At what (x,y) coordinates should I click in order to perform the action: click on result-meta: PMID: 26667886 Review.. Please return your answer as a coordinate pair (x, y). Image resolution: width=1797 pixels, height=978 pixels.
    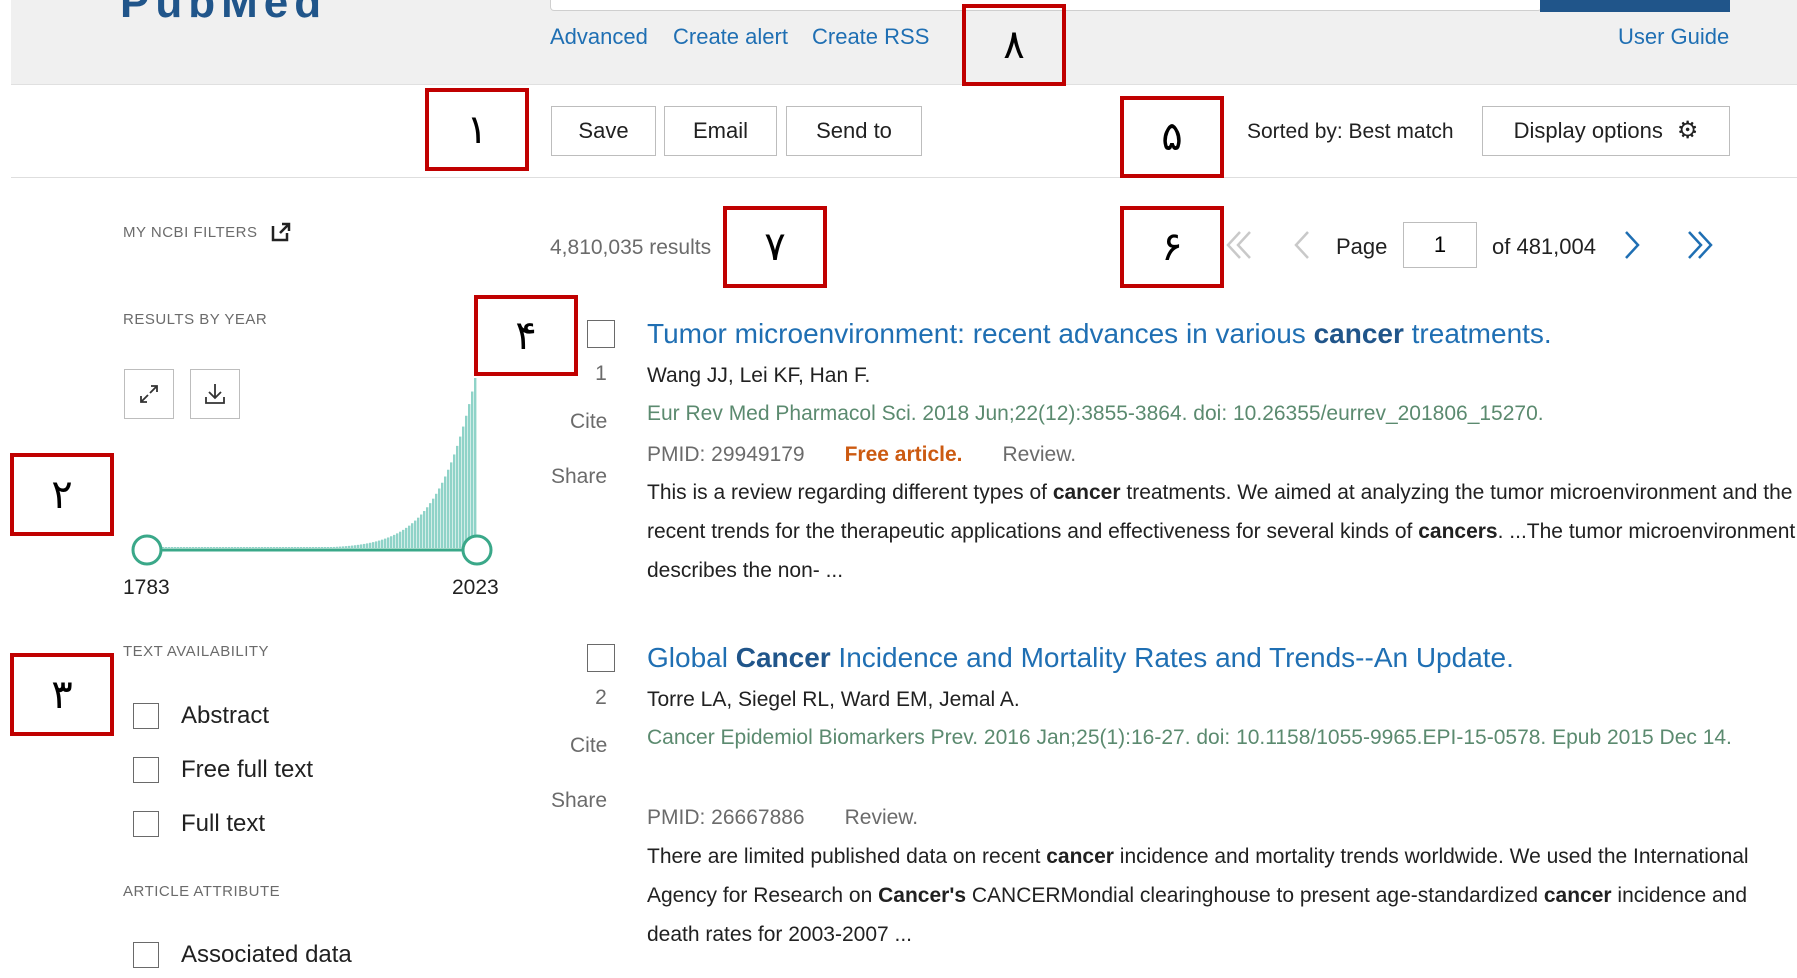
    Looking at the image, I should click on (782, 818).